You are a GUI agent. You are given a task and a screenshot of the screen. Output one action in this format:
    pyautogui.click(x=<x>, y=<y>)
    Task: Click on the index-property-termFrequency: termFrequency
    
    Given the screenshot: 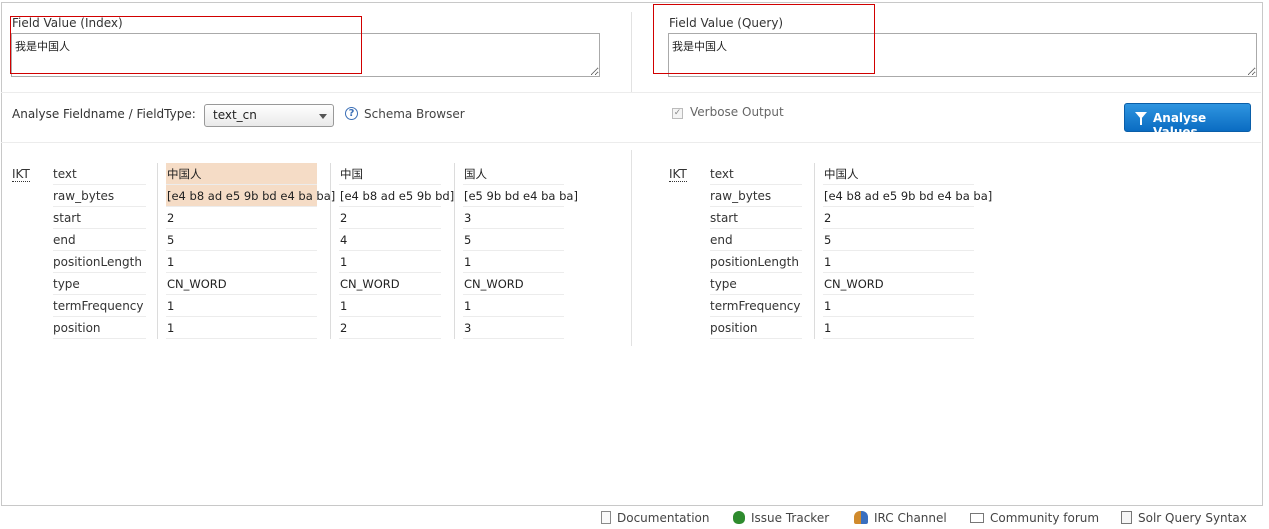 What is the action you would take?
    pyautogui.click(x=99, y=306)
    